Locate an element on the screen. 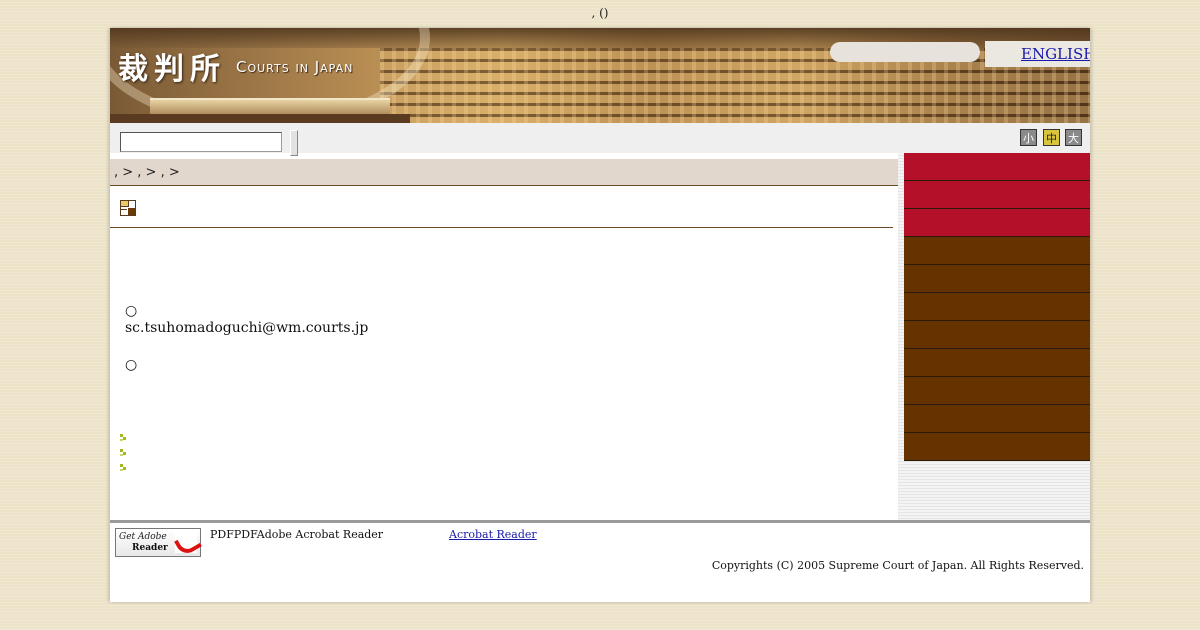  english-link: ENGLISH is located at coordinates (1055, 54).